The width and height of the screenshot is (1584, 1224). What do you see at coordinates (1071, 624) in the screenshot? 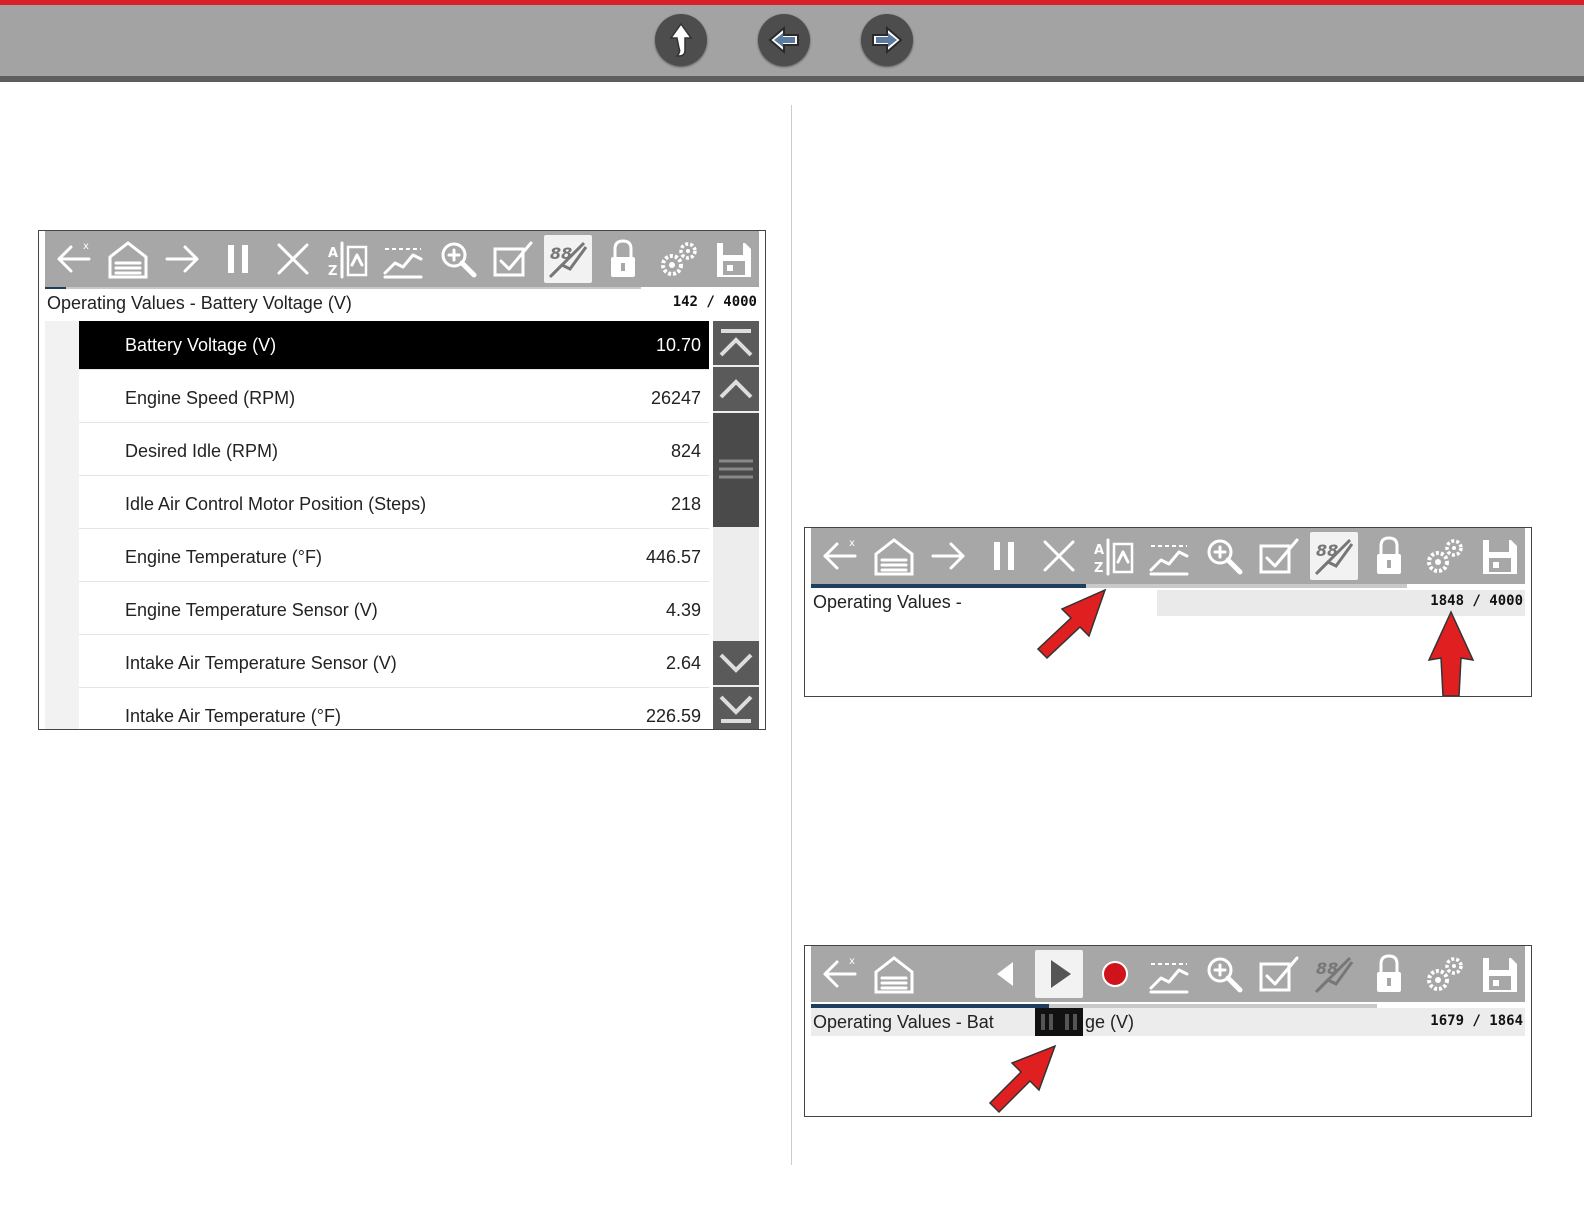
I see `progress-callout-arrow-icon` at bounding box center [1071, 624].